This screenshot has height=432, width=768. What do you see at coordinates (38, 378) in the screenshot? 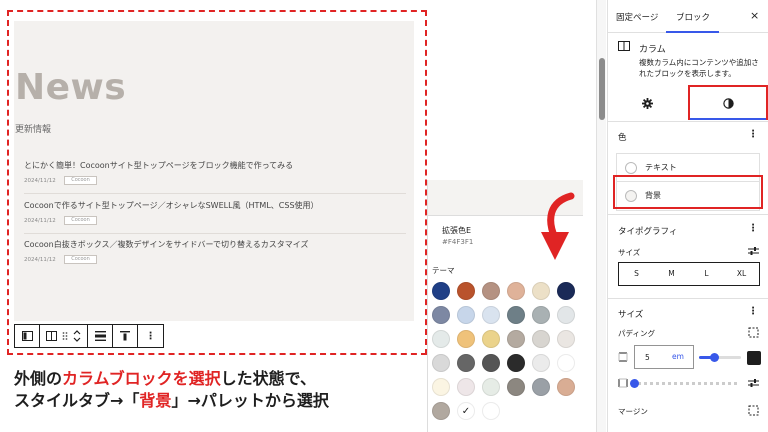
I see `caption-text: 外側の` at bounding box center [38, 378].